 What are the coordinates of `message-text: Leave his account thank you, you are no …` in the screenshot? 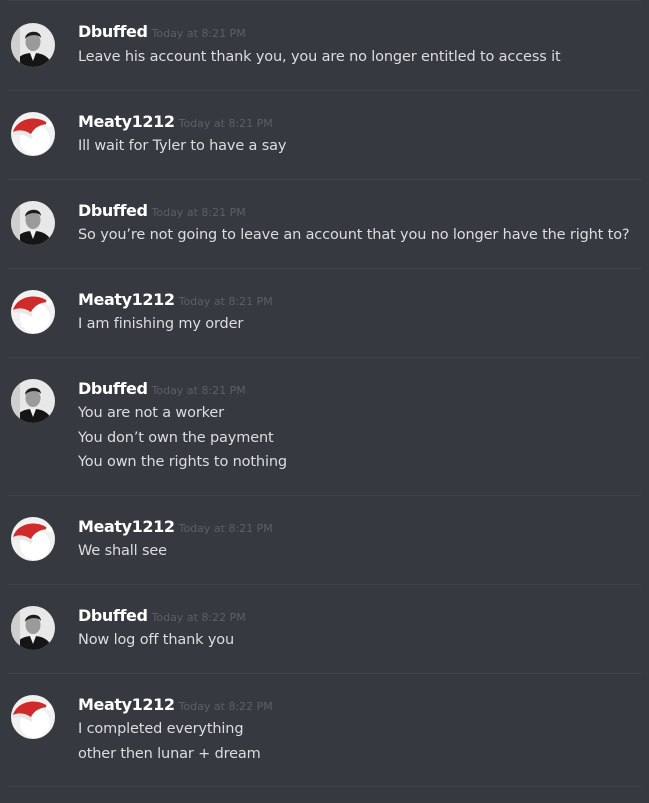 It's located at (319, 57).